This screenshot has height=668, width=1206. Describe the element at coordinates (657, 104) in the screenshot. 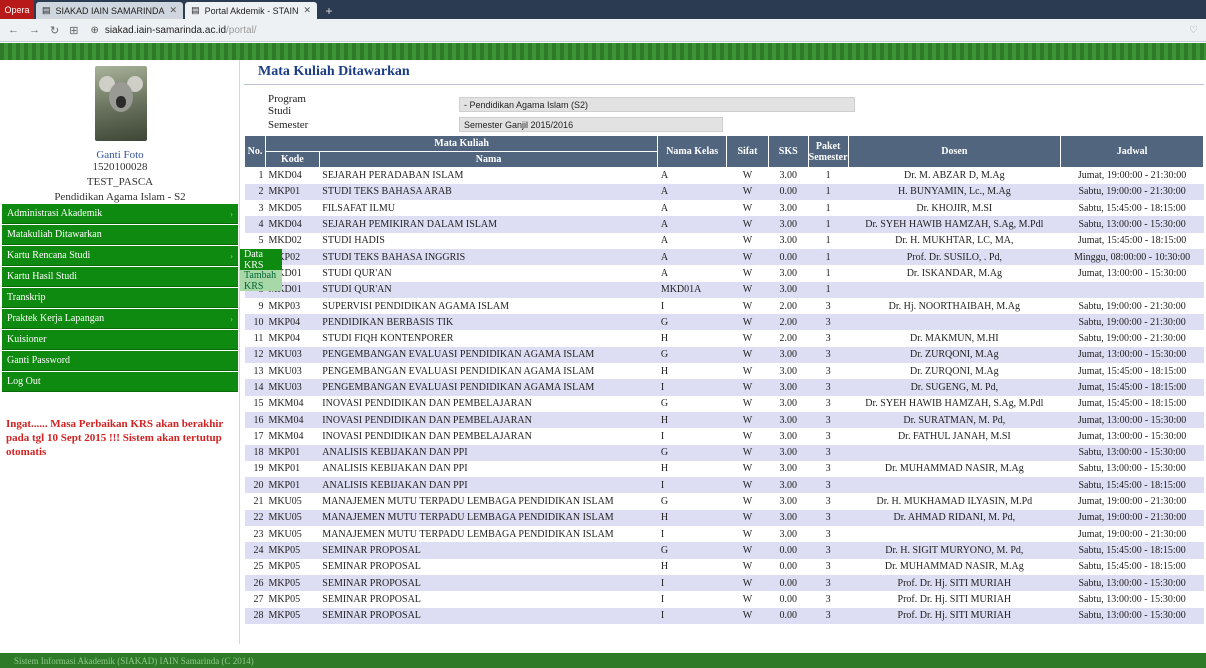

I see `program-field: - Pendidikan Agama Islam (S2)` at that location.